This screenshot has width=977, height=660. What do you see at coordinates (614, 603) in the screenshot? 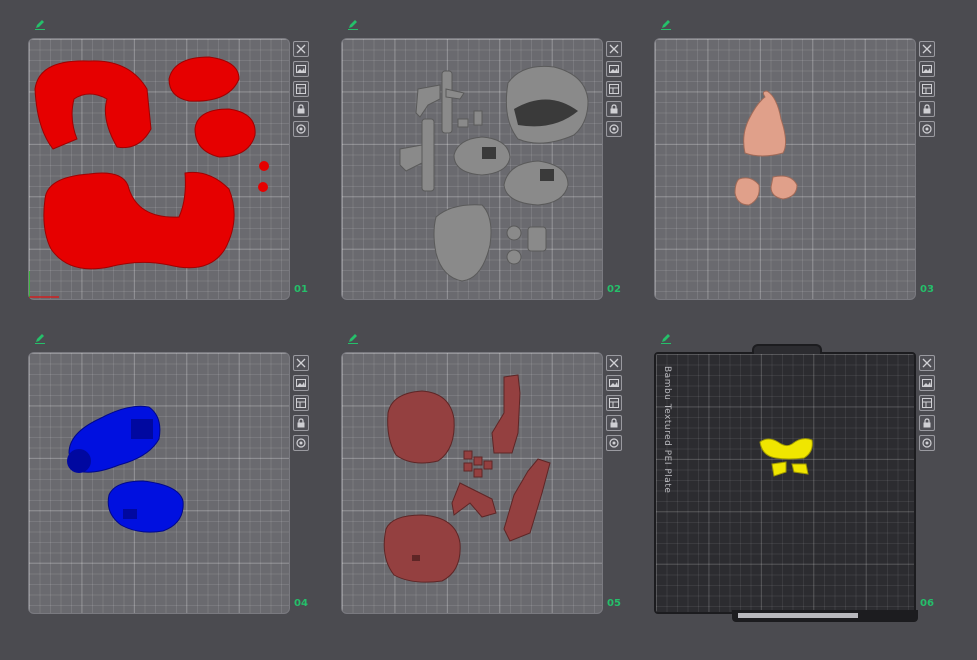
I see `plate-number: 05` at bounding box center [614, 603].